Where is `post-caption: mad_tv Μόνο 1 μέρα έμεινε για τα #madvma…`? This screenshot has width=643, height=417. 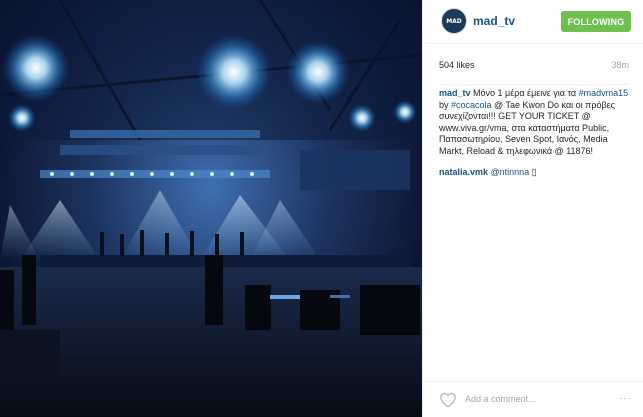 post-caption: mad_tv Μόνο 1 μέρα έμεινε για τα #madvma… is located at coordinates (534, 122).